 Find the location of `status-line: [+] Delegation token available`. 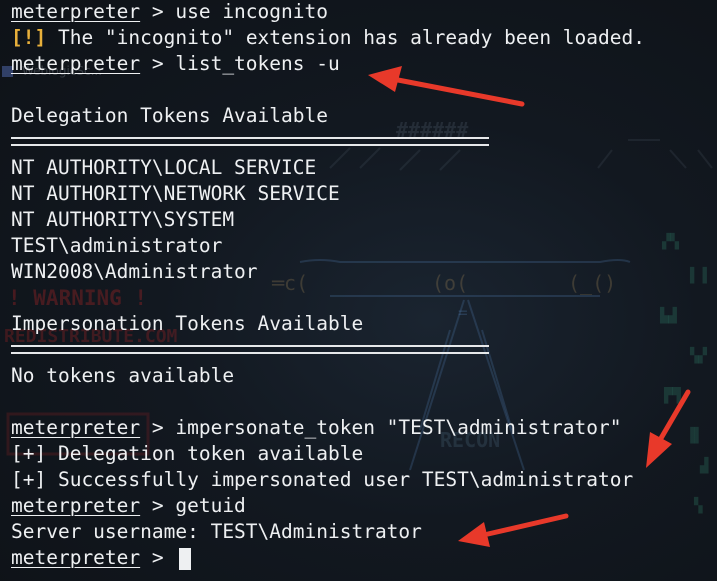

status-line: [+] Delegation token available is located at coordinates (187, 453).